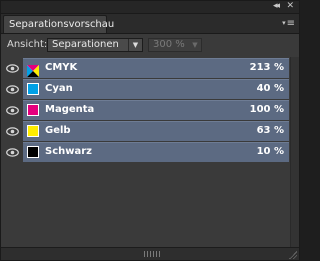 The image size is (320, 261). Describe the element at coordinates (270, 130) in the screenshot. I see `separation-coverage: 63 %` at that location.